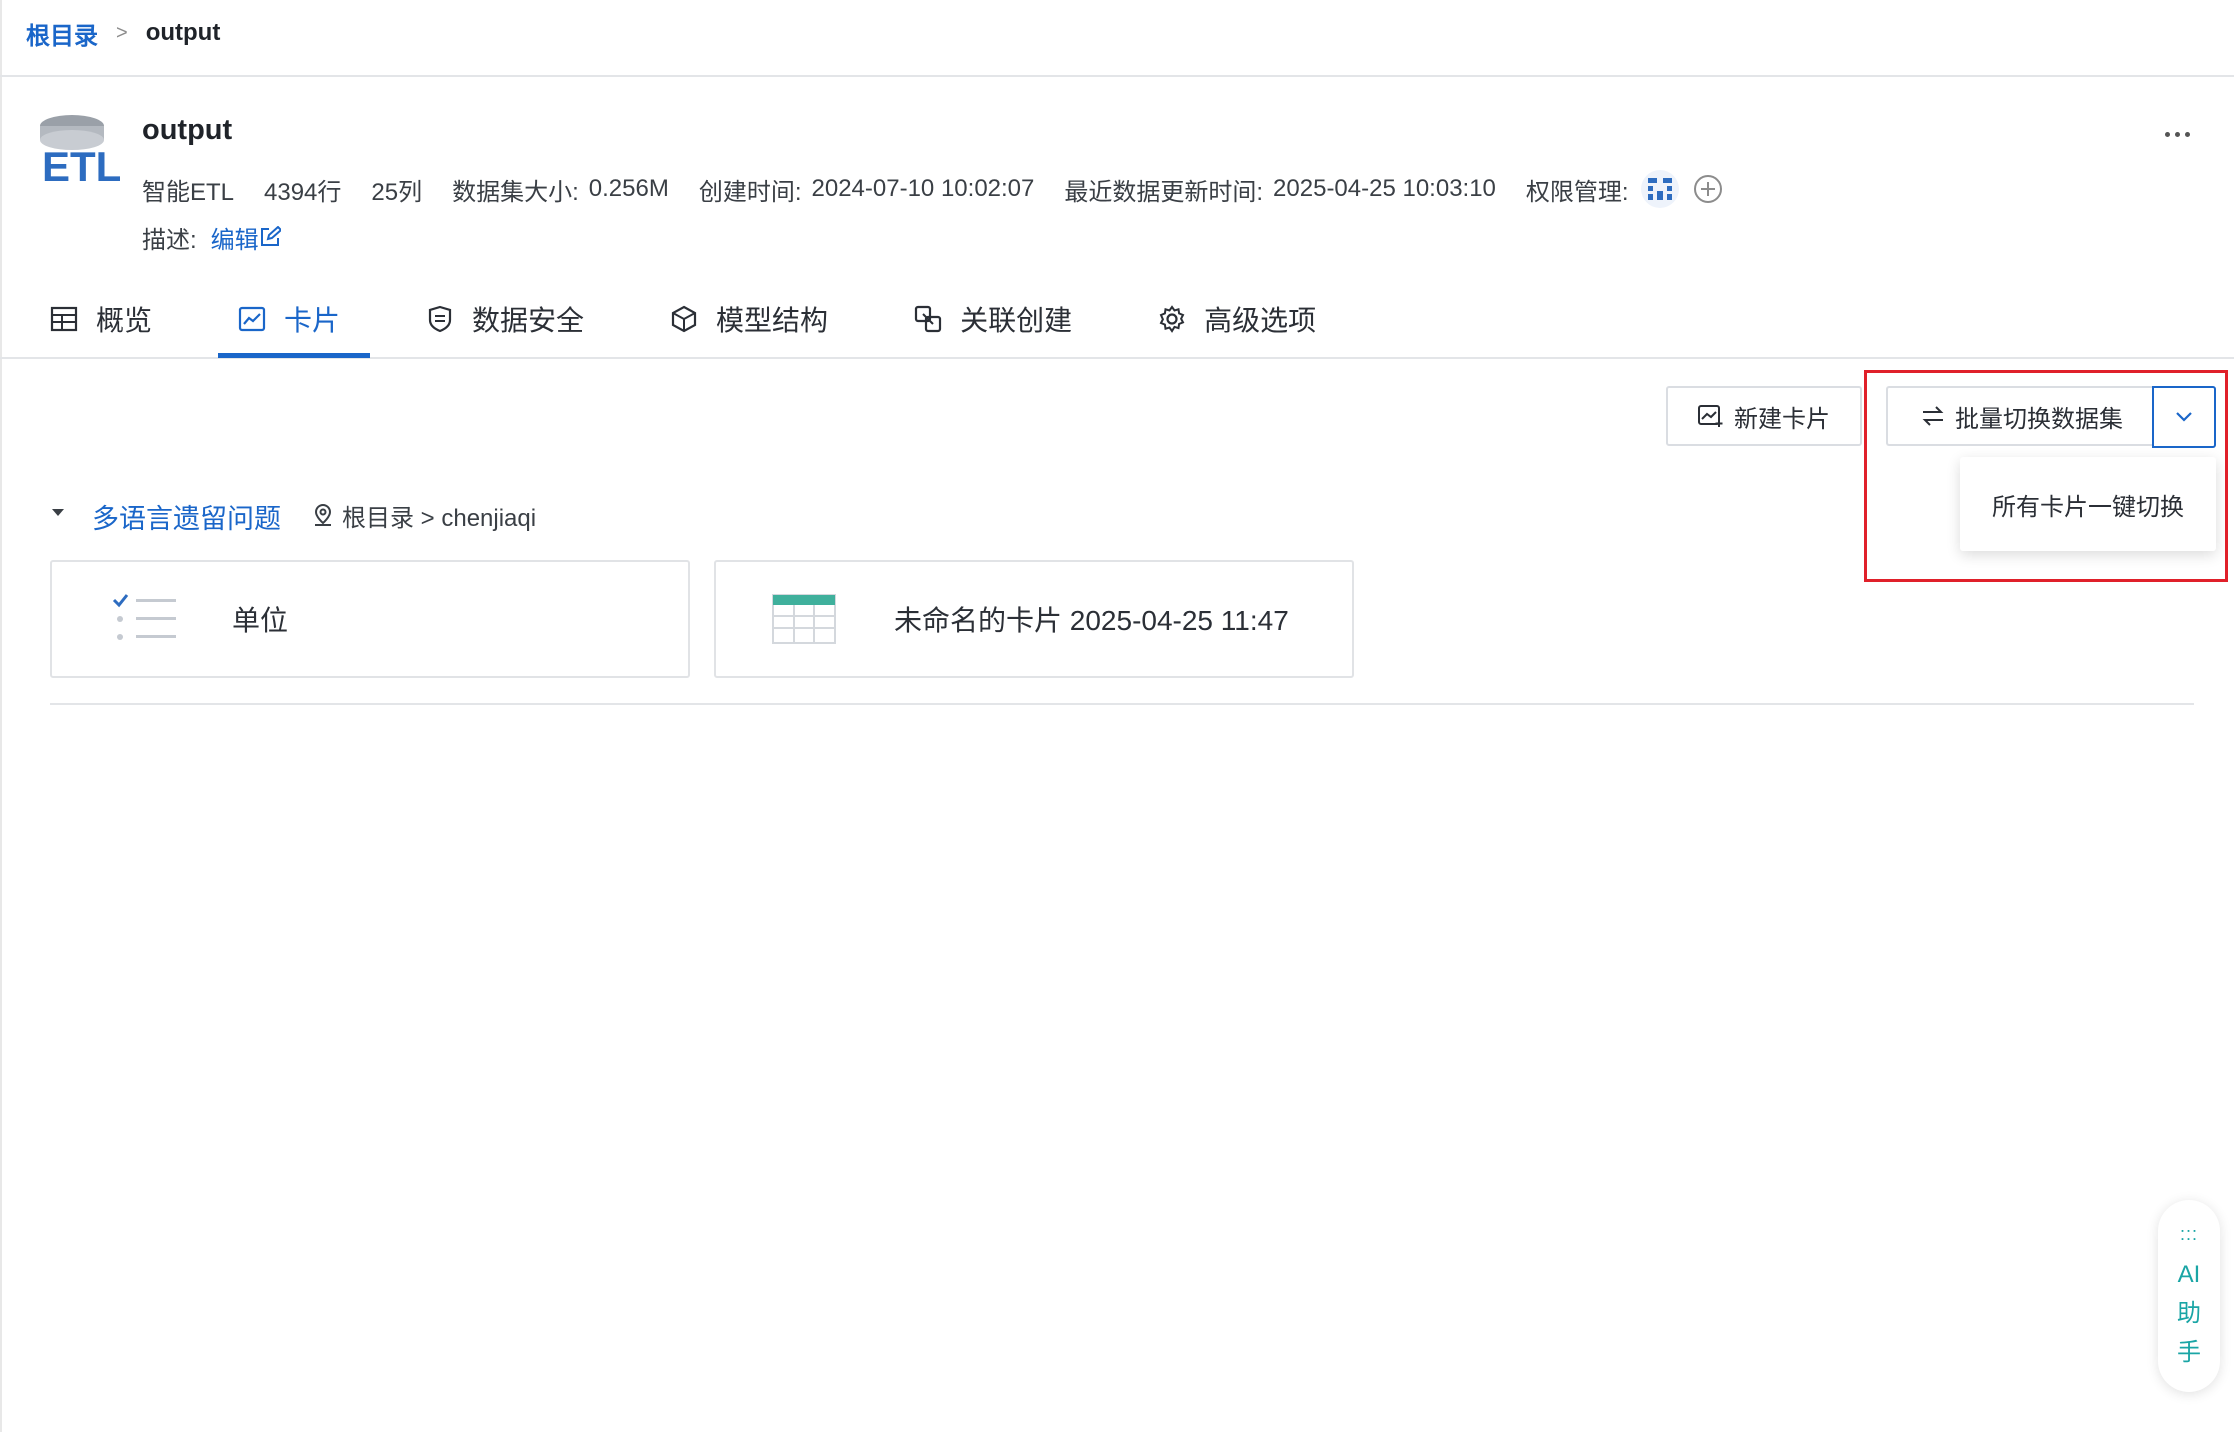 This screenshot has height=1432, width=2234. Describe the element at coordinates (1260, 320) in the screenshot. I see `tab-advanced-label: 高级选项` at that location.